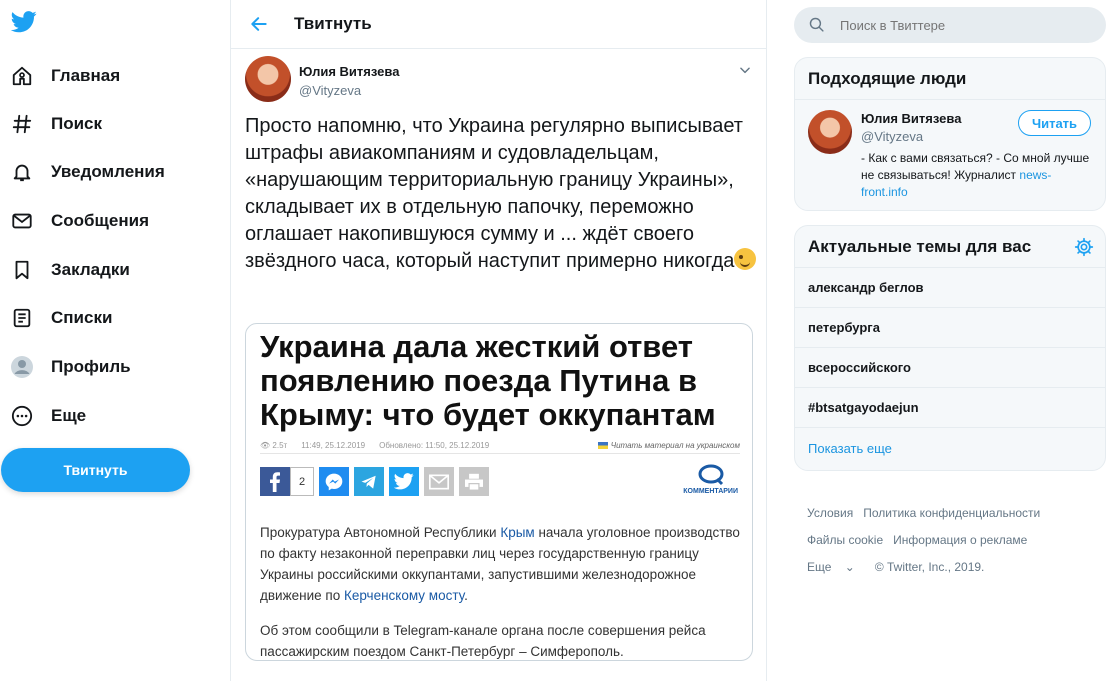 The image size is (1114, 681). What do you see at coordinates (950, 79) in the screenshot?
I see `who-to-follow-title: Подходящие люди` at bounding box center [950, 79].